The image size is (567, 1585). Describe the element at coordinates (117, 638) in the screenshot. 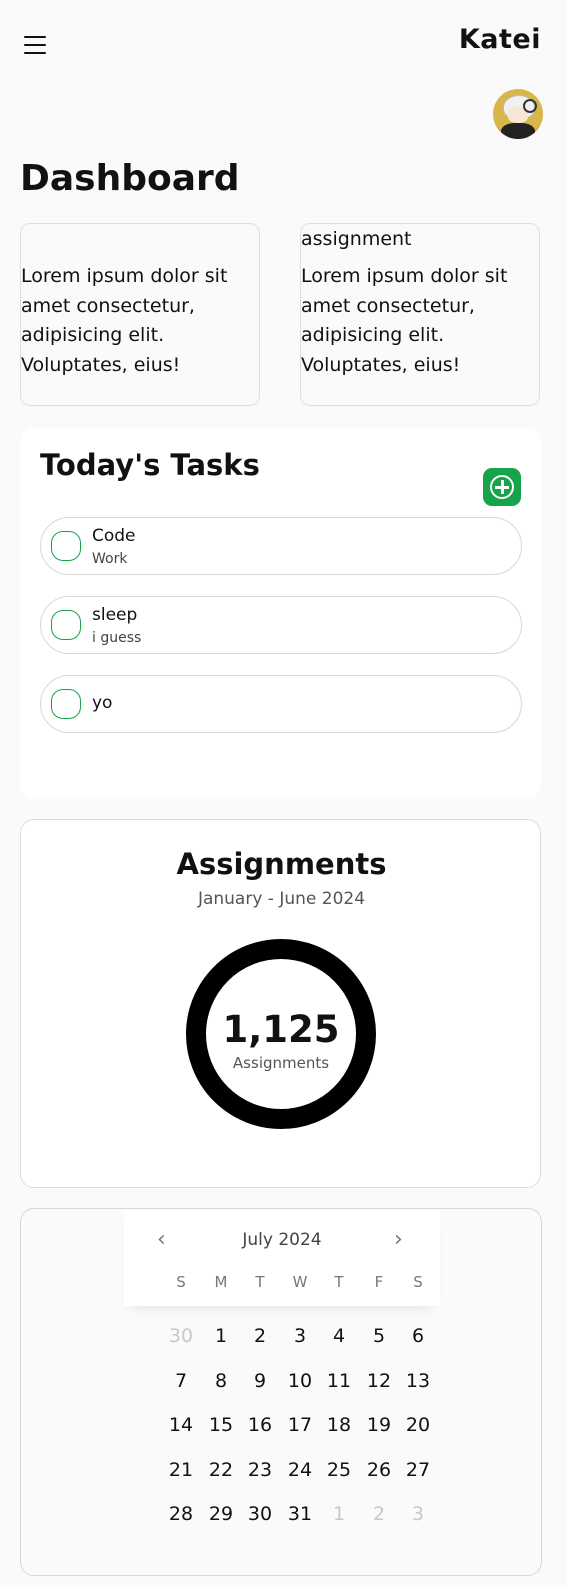

I see `task-subtitle: i guess` at that location.